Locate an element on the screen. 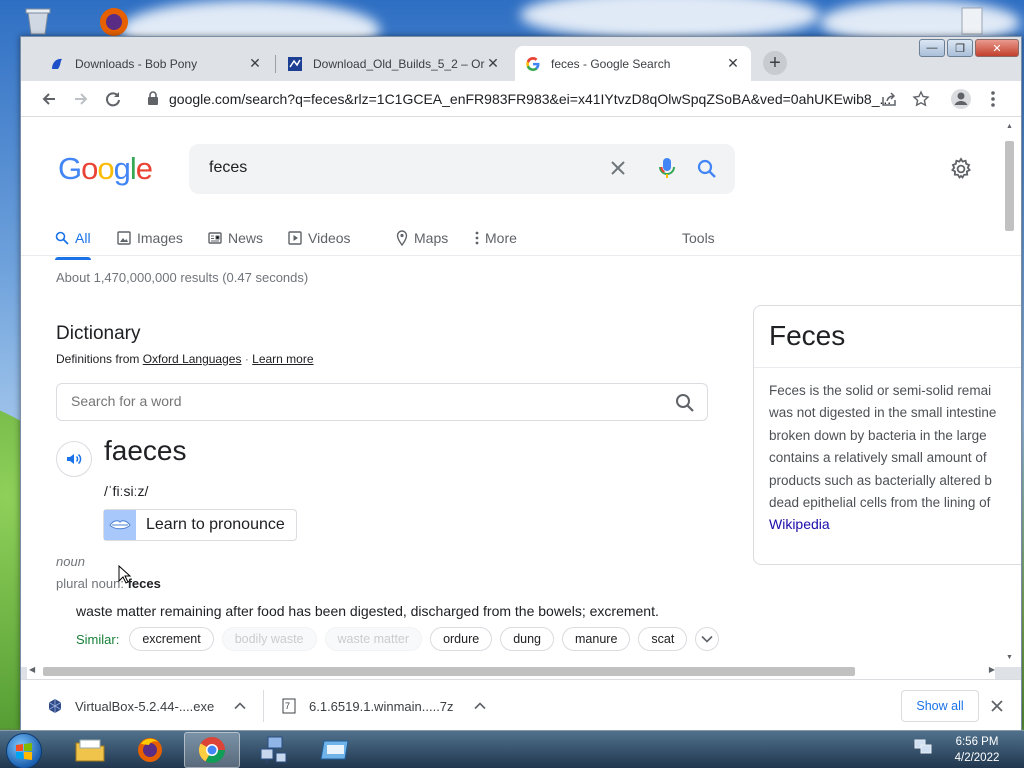  nav-tab-more: More is located at coordinates (496, 238).